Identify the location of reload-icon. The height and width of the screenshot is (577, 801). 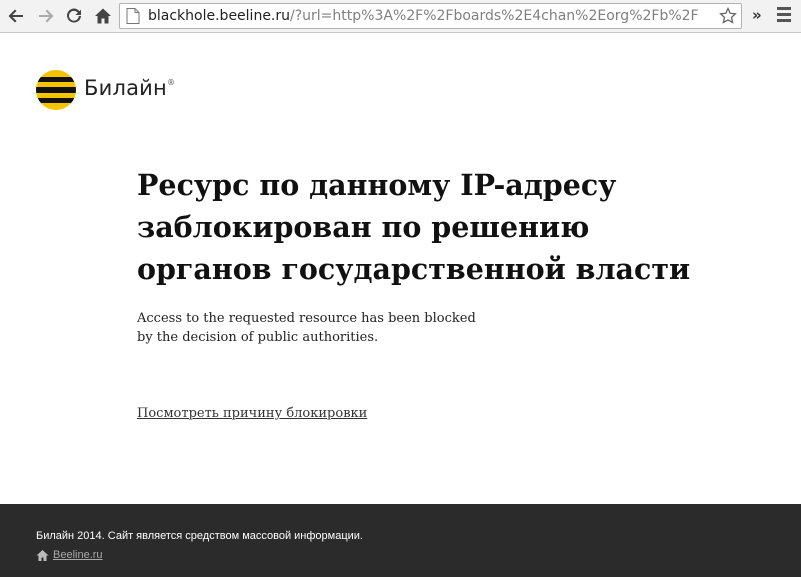
(74, 15).